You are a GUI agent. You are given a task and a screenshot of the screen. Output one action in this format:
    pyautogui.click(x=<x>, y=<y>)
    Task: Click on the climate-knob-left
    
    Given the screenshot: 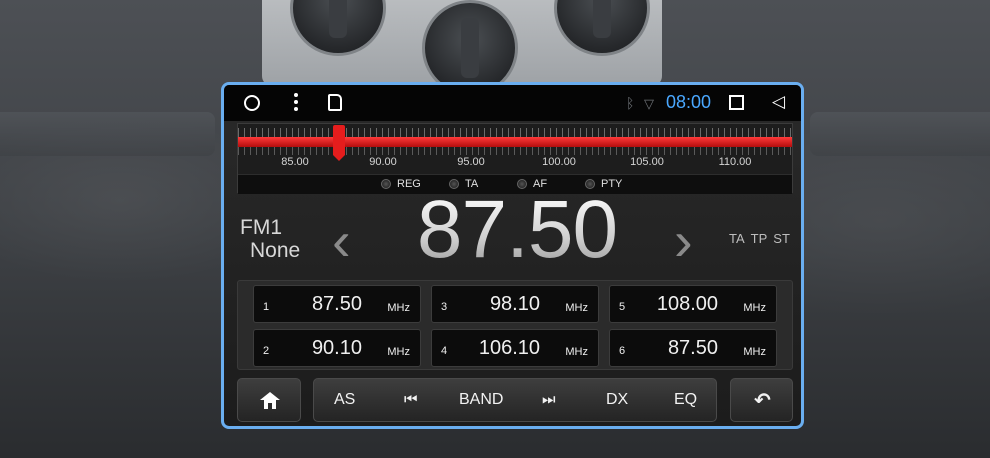 What is the action you would take?
    pyautogui.click(x=338, y=28)
    